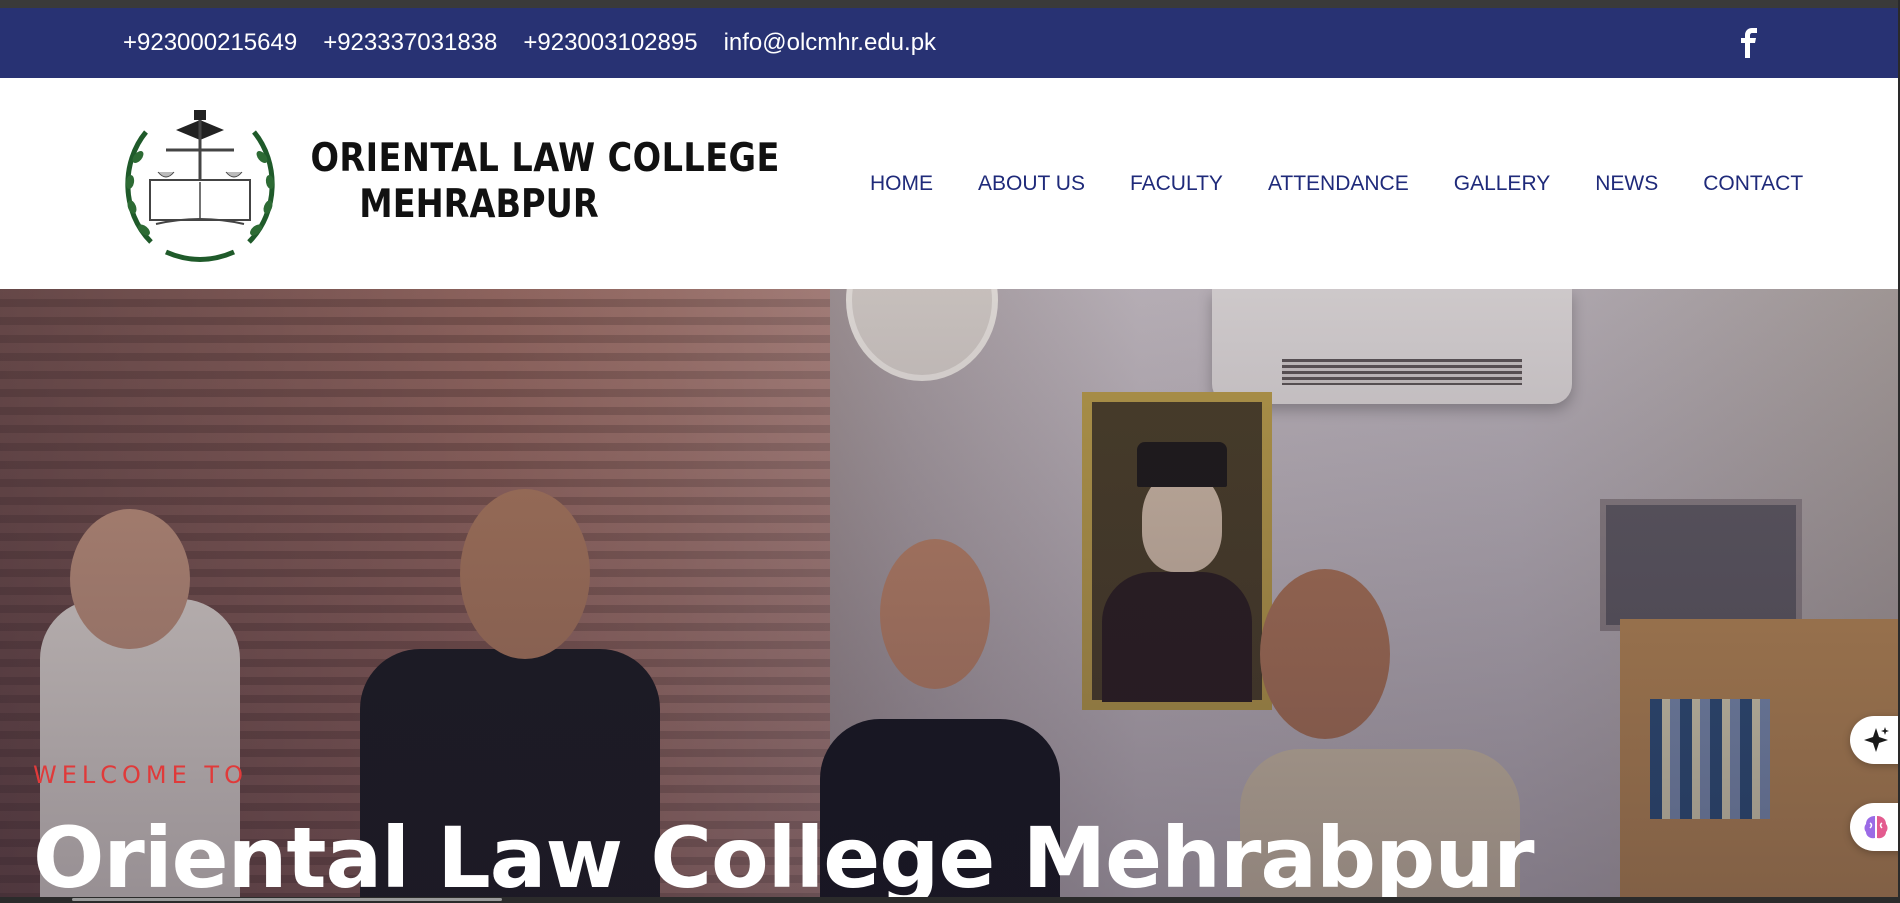 This screenshot has height=903, width=1900. I want to click on brand-name: ORIENTAL LAW COLLEGE MEHRABPUR, so click(531, 182).